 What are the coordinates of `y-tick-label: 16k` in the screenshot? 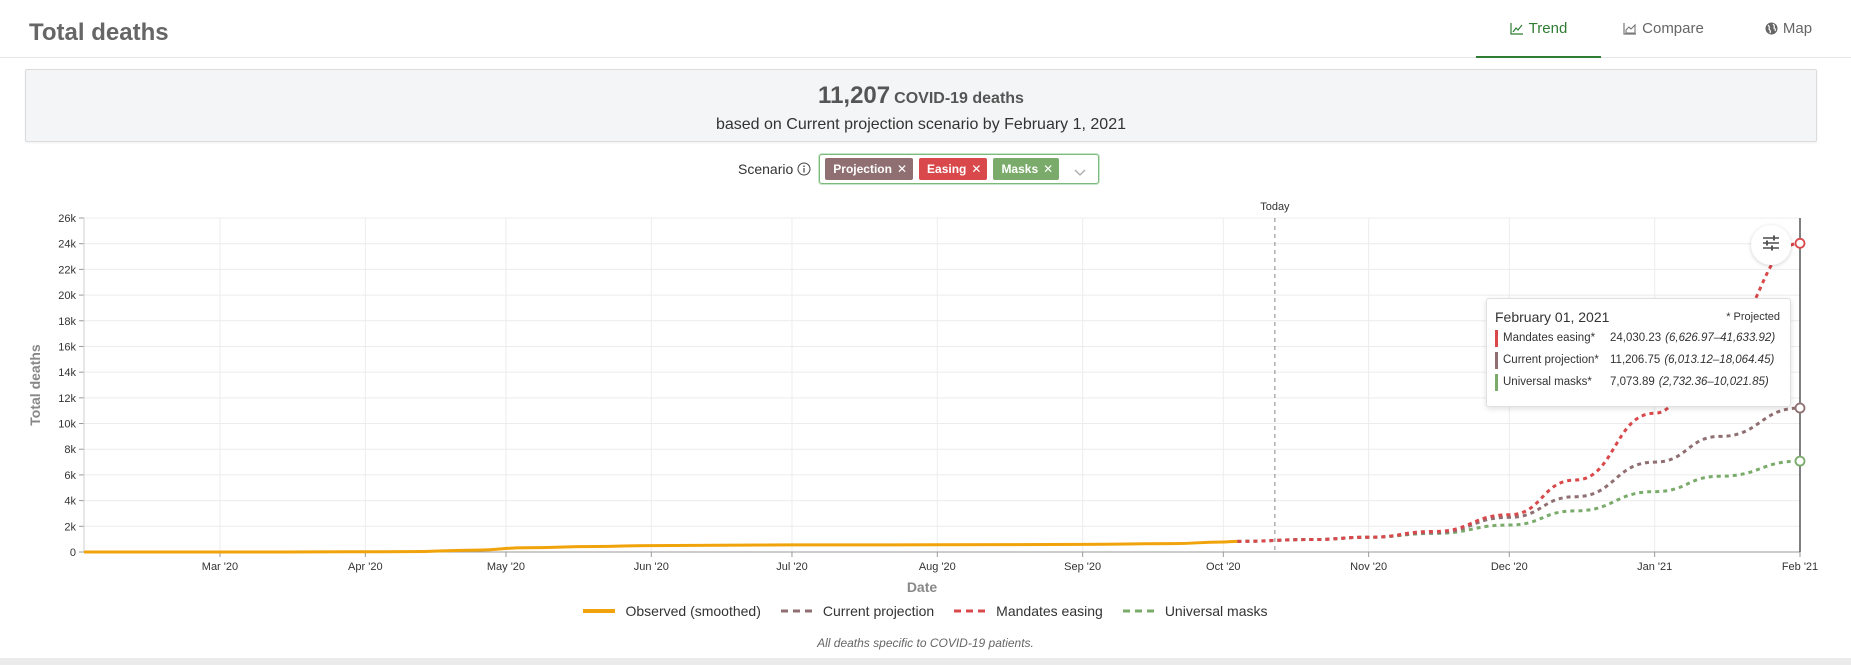 It's located at (67, 347).